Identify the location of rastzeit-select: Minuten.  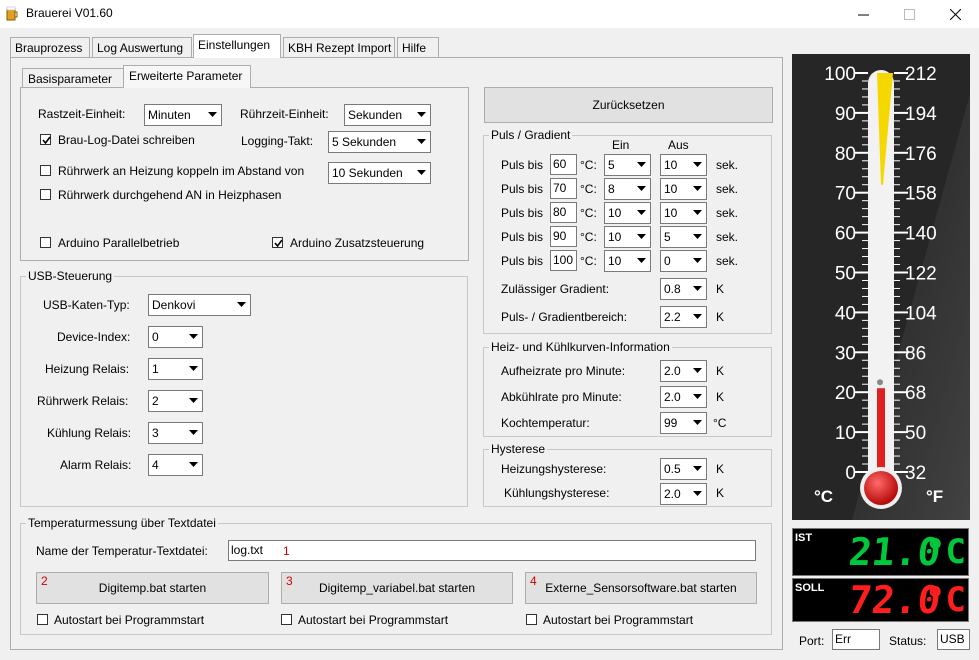
(183, 115).